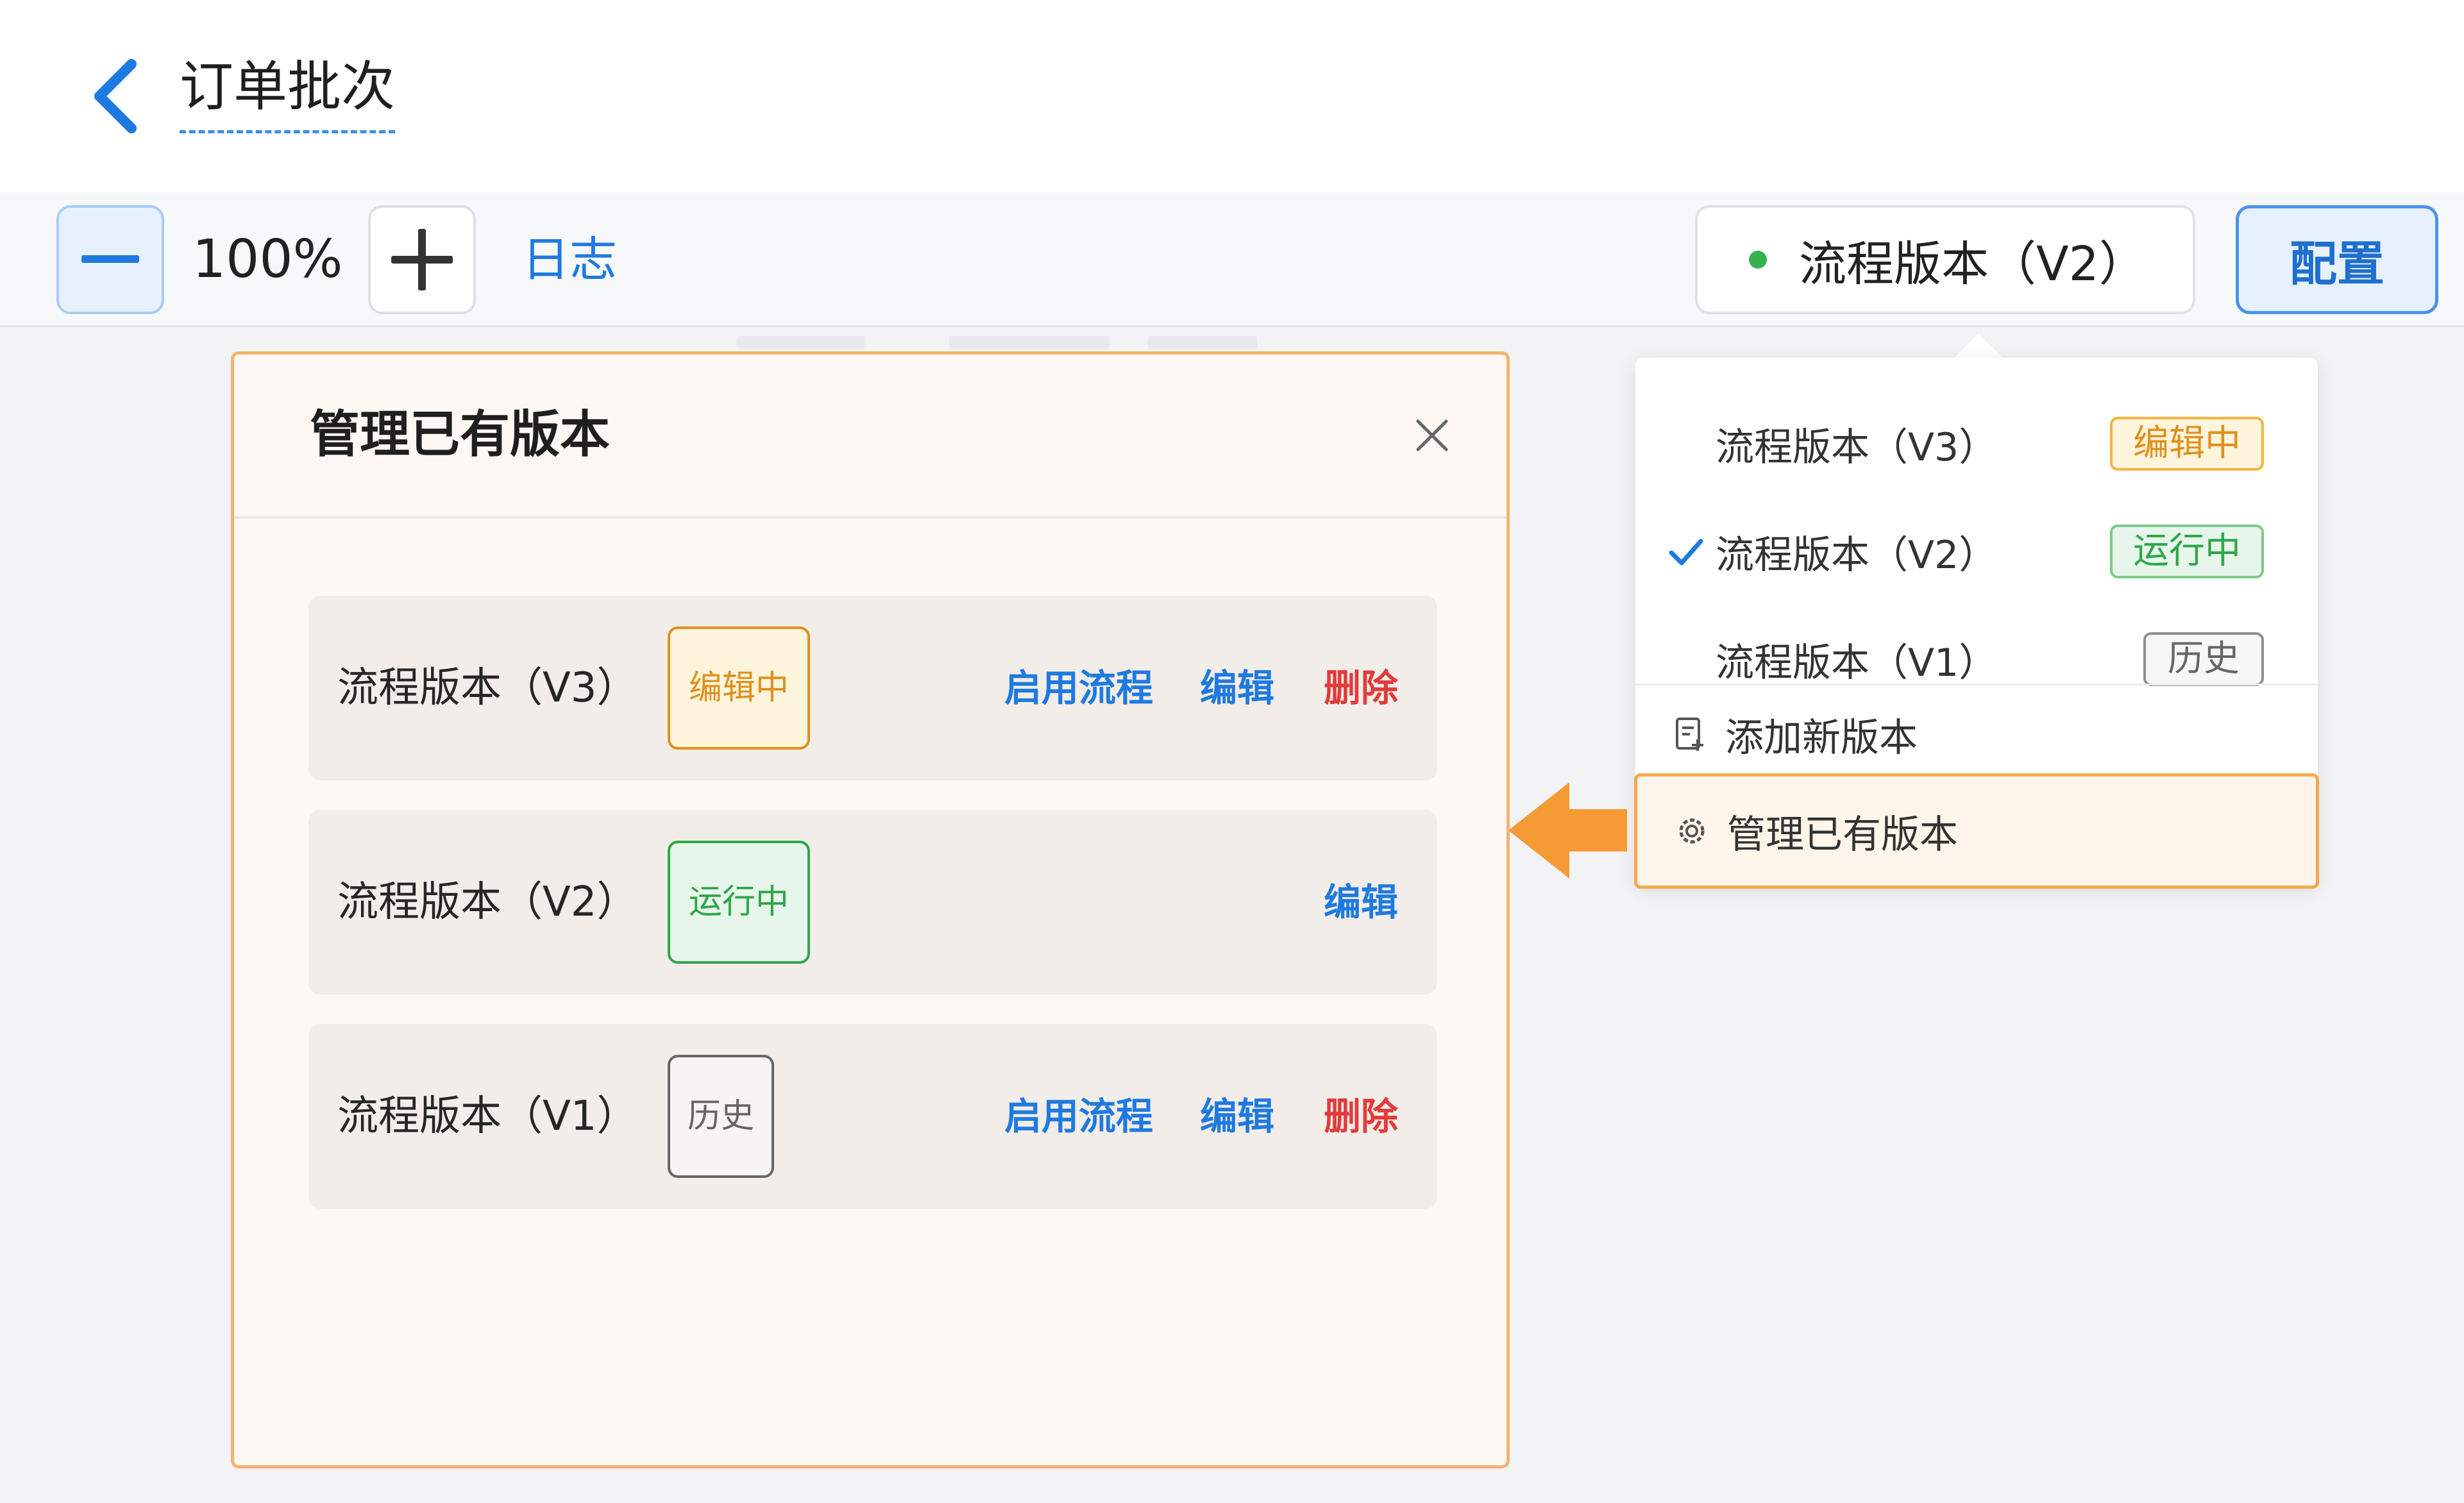  I want to click on zoom-level: 100%, so click(267, 259).